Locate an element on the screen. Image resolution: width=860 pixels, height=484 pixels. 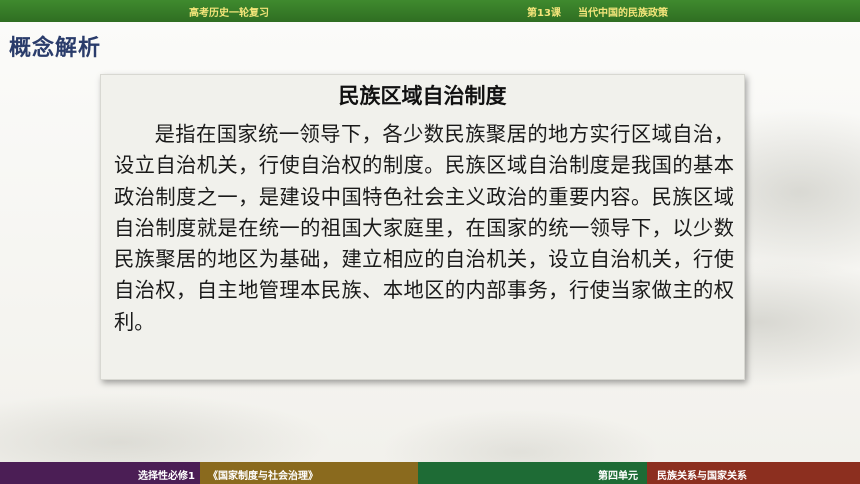
footer-module-segment: 选择性必修1 is located at coordinates (100, 473).